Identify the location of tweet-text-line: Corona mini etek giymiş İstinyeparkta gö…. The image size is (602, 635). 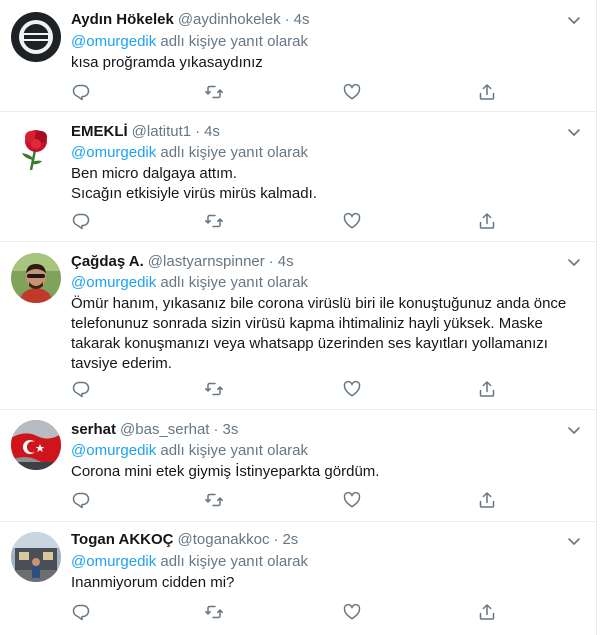
(225, 471).